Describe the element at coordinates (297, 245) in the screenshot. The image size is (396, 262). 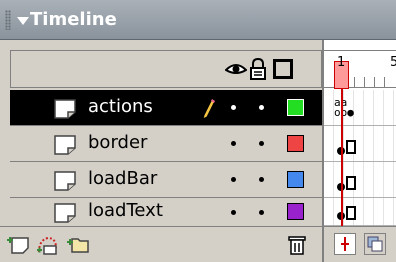
I see `delete-layer-icon` at that location.